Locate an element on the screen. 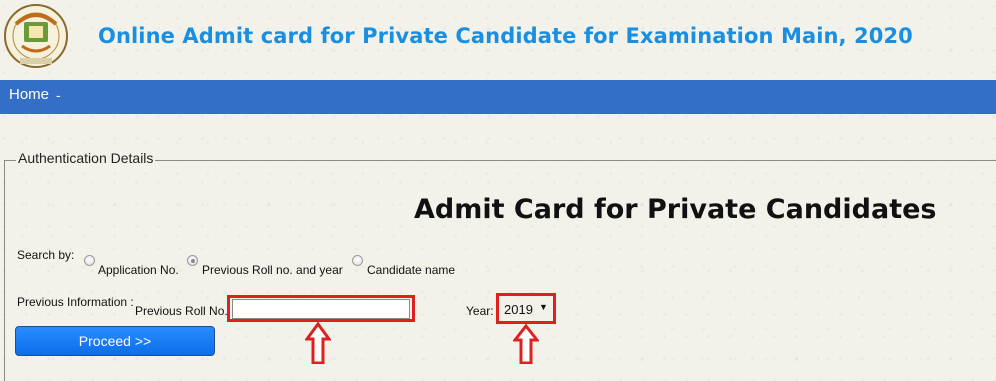 The height and width of the screenshot is (381, 996). fieldset-legend: Authentication Details is located at coordinates (86, 158).